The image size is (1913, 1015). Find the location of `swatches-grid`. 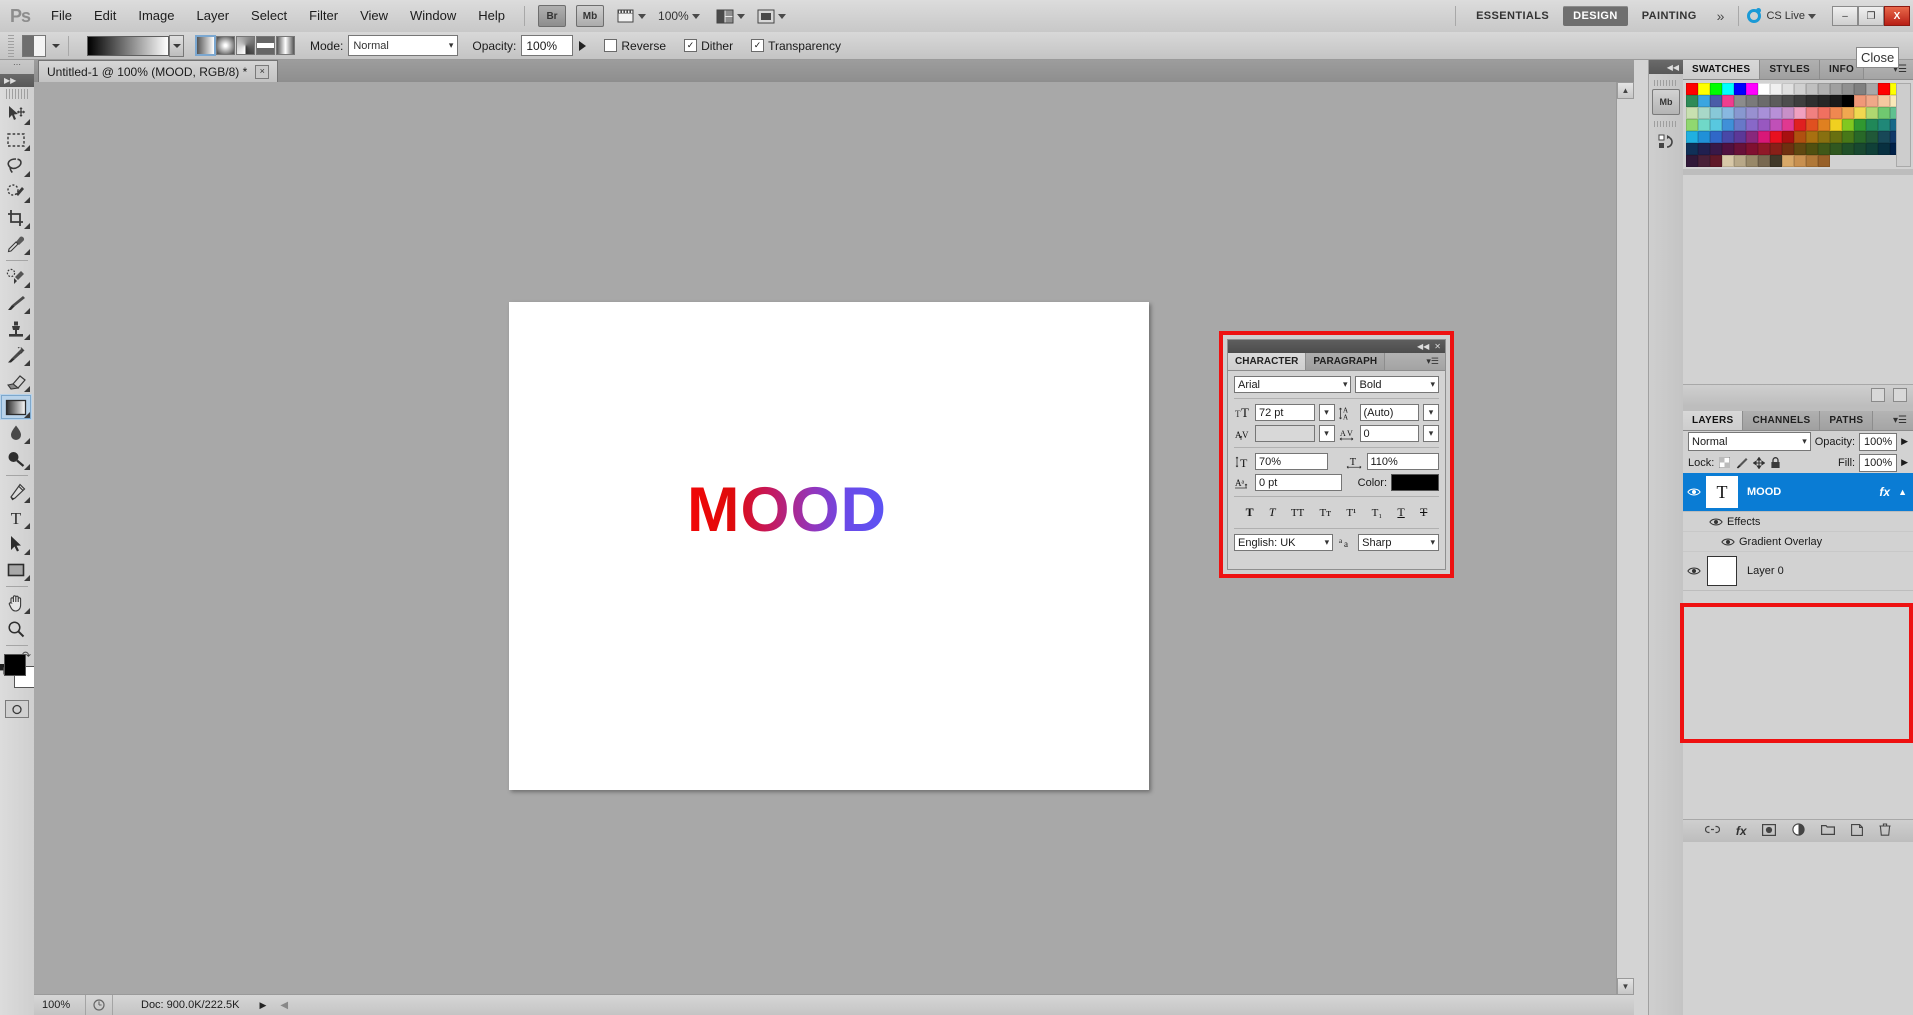

swatches-grid is located at coordinates (1798, 125).